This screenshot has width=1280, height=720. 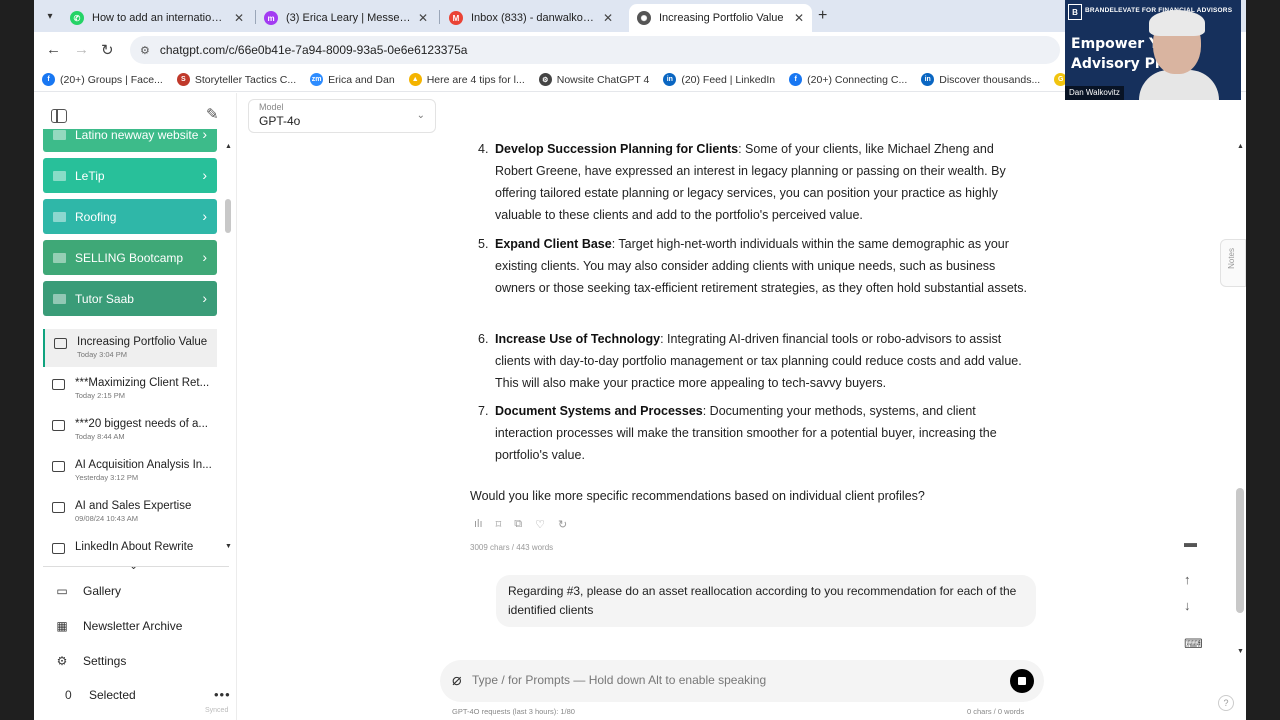 I want to click on sidebar-item-label: Gallery, so click(x=102, y=591).